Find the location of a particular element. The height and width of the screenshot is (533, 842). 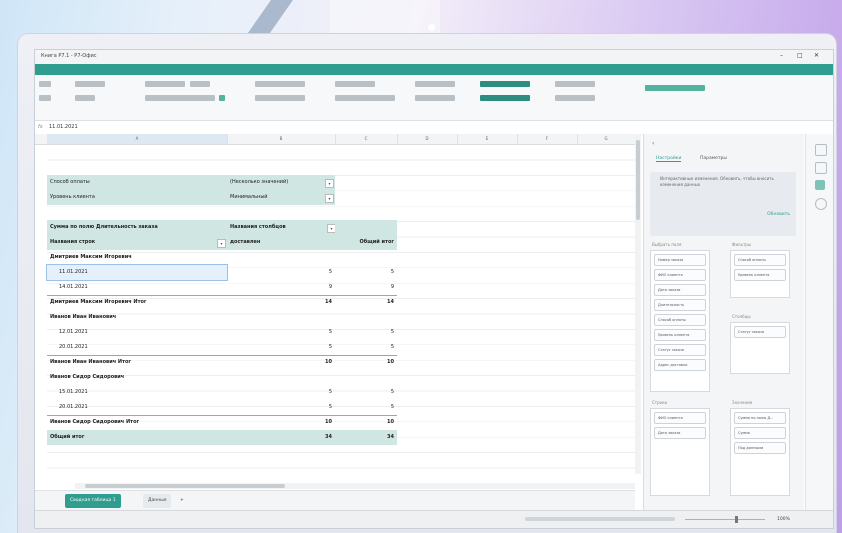

row-labels-header: Названия строк is located at coordinates (137, 242).